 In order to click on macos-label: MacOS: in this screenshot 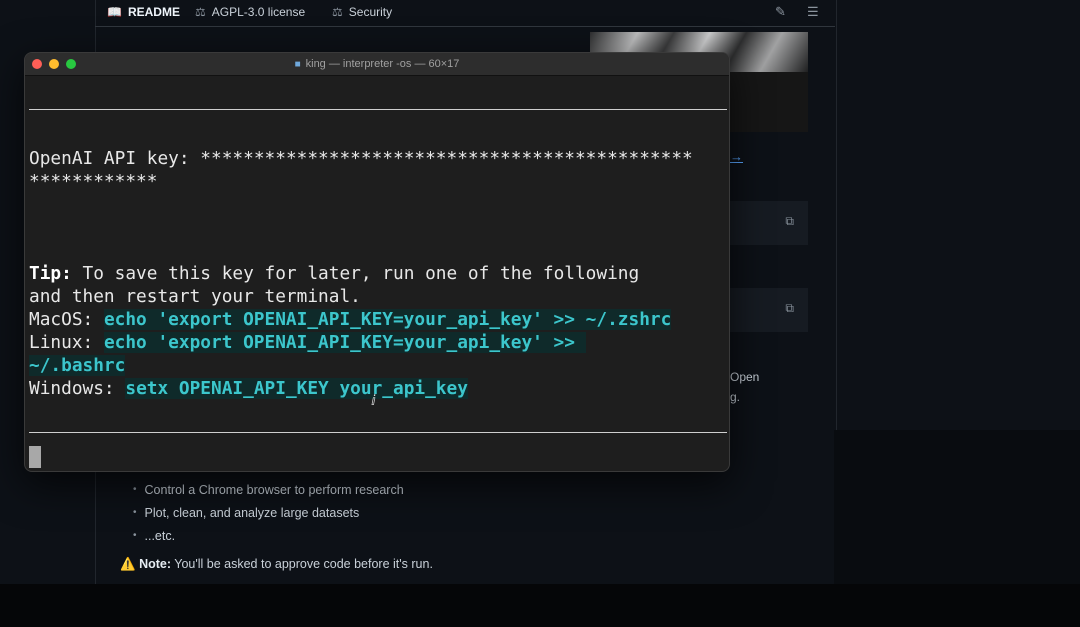, I will do `click(66, 319)`.